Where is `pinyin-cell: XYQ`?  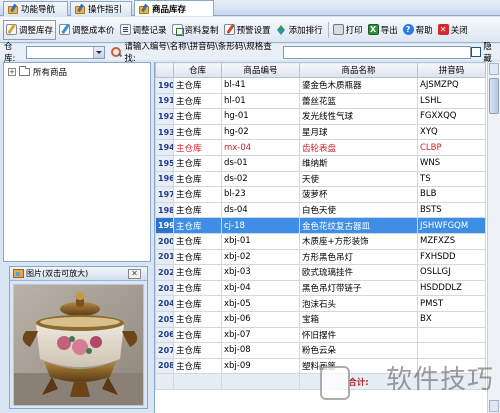
pinyin-cell: XYQ is located at coordinates (451, 132).